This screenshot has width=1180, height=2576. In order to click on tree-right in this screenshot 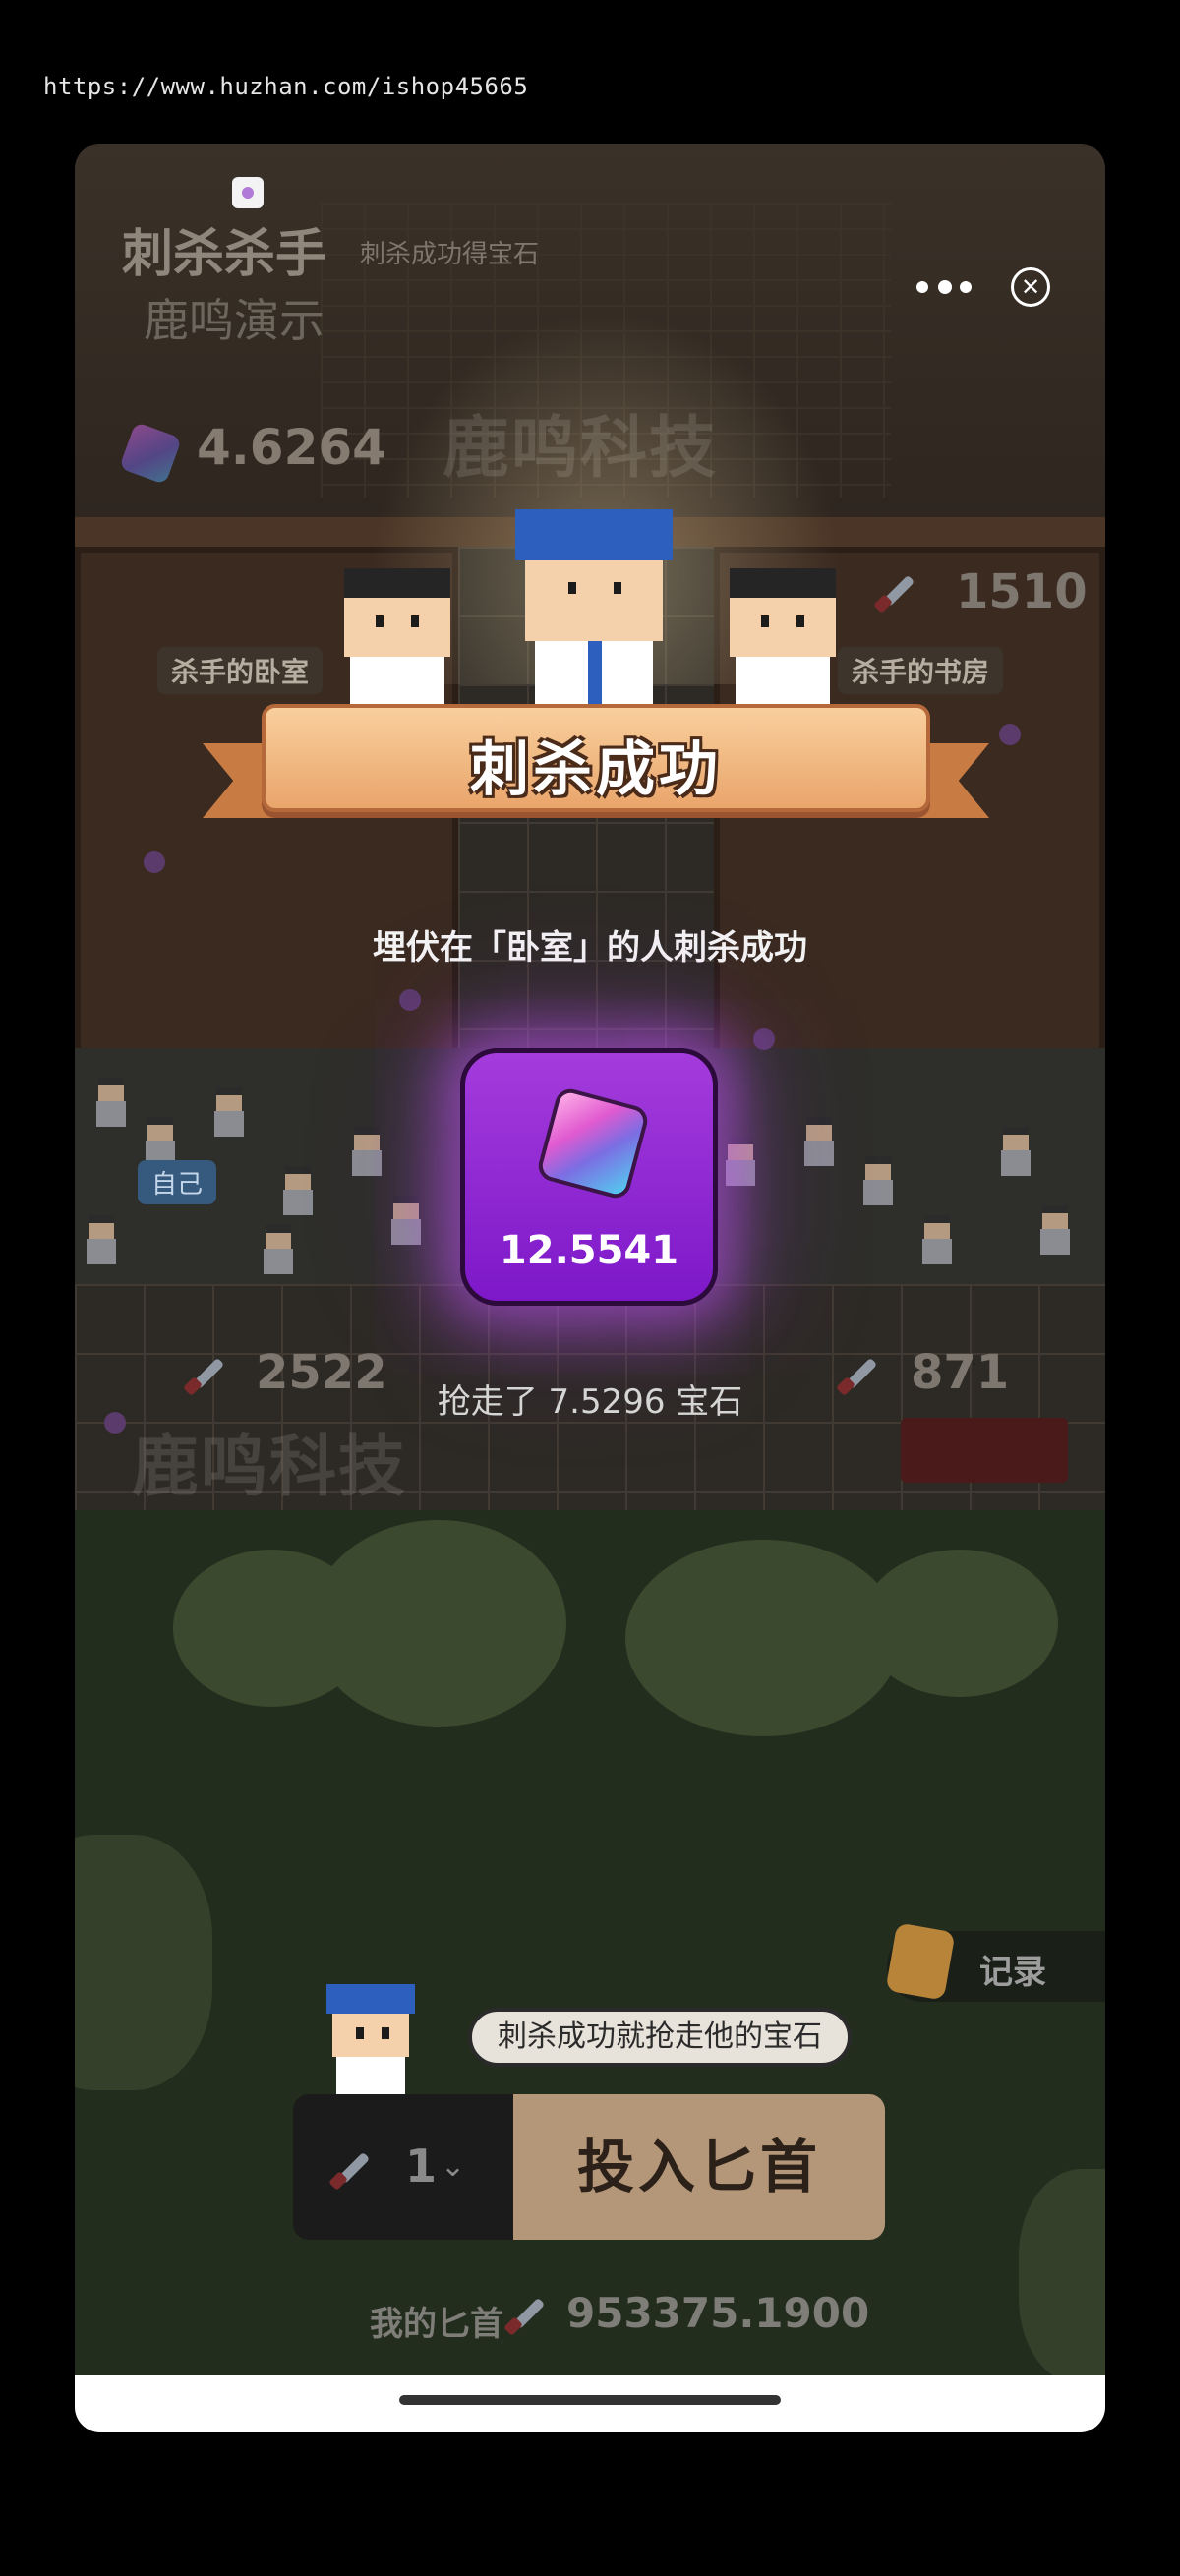, I will do `click(1062, 2277)`.